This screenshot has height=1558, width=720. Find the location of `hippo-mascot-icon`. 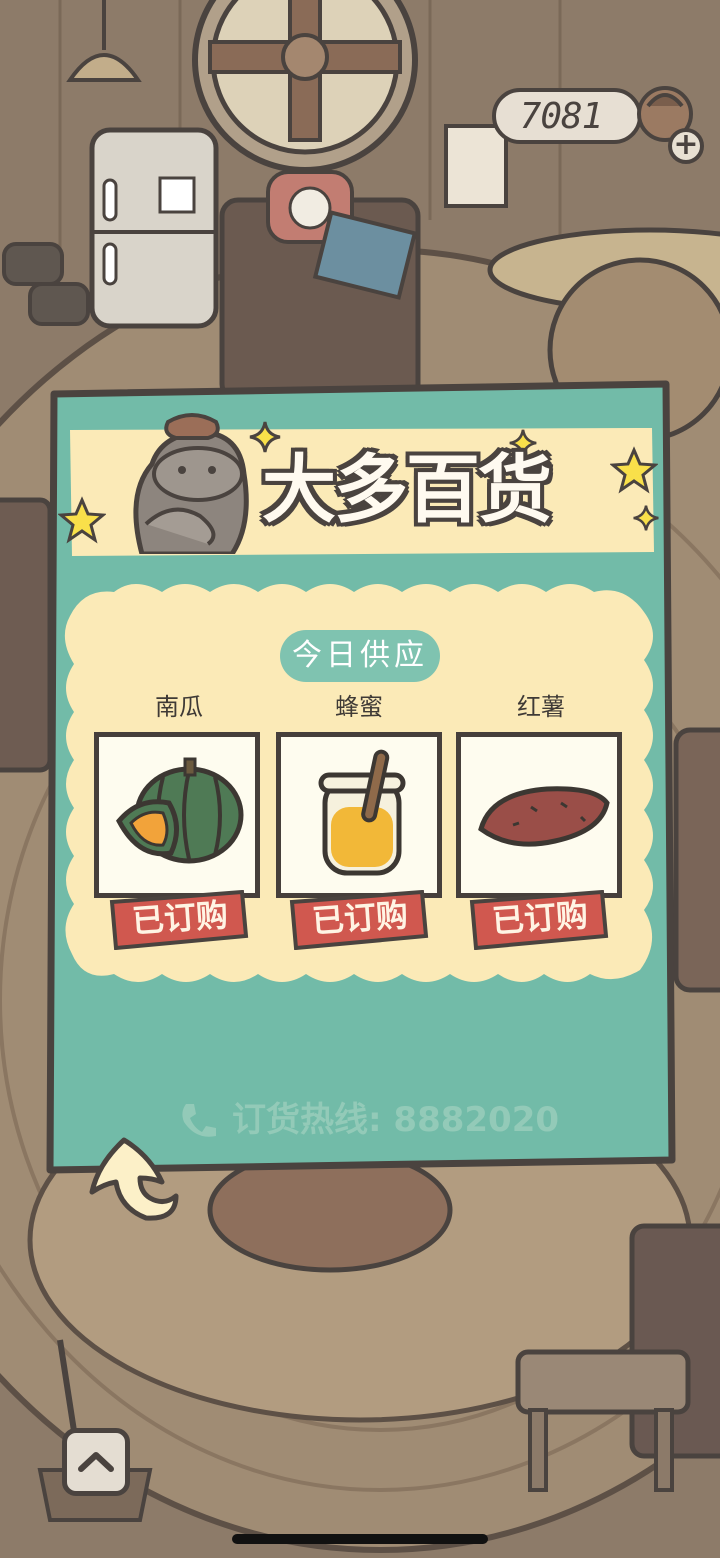

hippo-mascot-icon is located at coordinates (191, 483).